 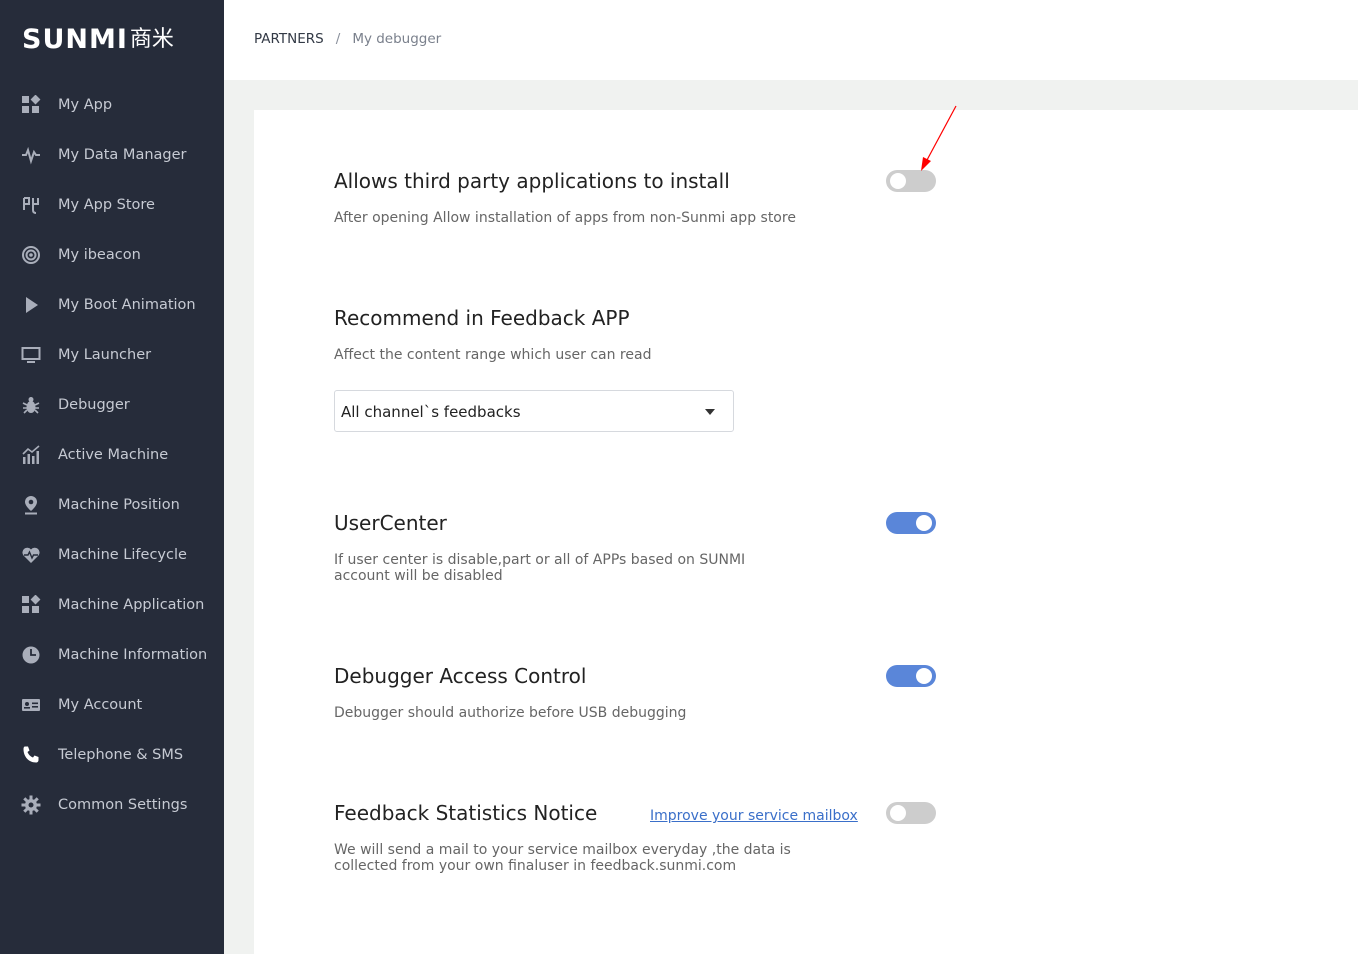 I want to click on sidebar-item-debugger: Debugger, so click(x=112, y=405).